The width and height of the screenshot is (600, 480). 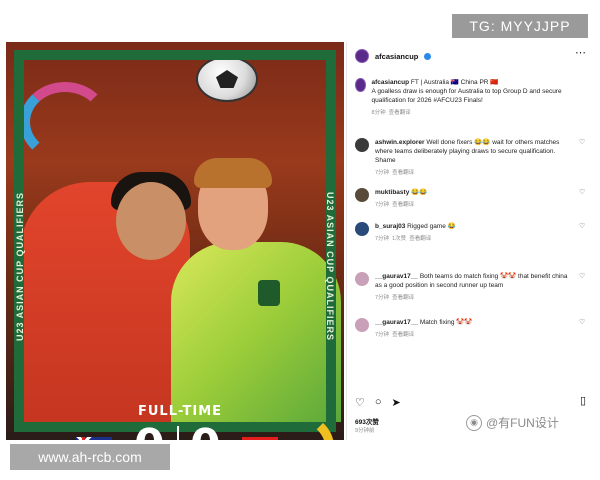 I want to click on side-title-left: U23 ASIAN CUP QUALIFIERS, so click(x=20, y=267).